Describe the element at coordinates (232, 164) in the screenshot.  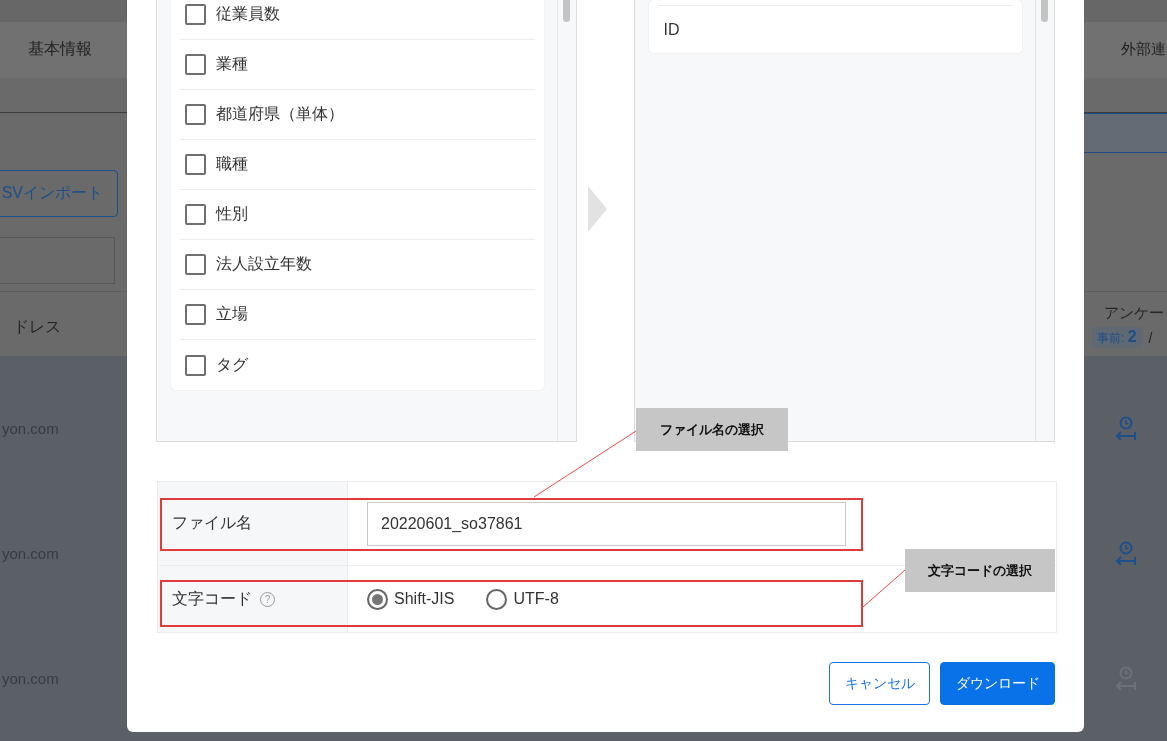
I see `field-label: 職種` at that location.